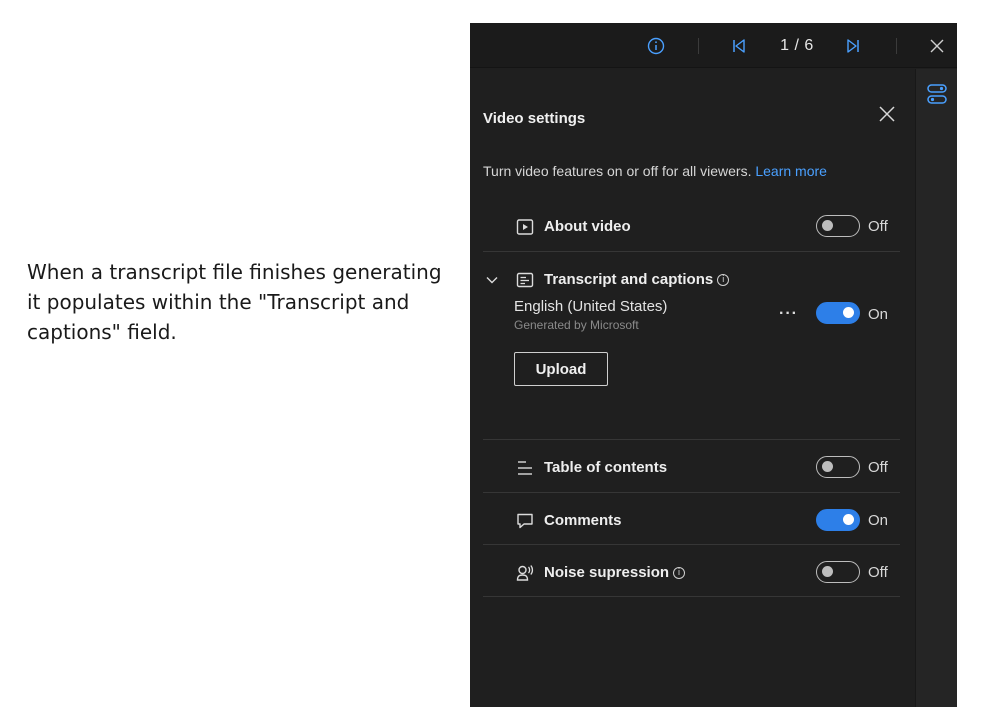 This screenshot has width=1002, height=723. What do you see at coordinates (591, 306) in the screenshot?
I see `caption-language: English (United States)` at bounding box center [591, 306].